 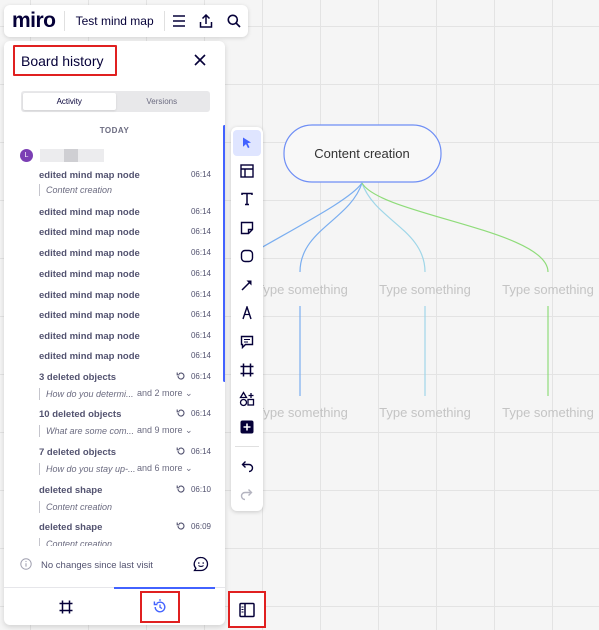 I want to click on history-button, so click(x=160, y=607).